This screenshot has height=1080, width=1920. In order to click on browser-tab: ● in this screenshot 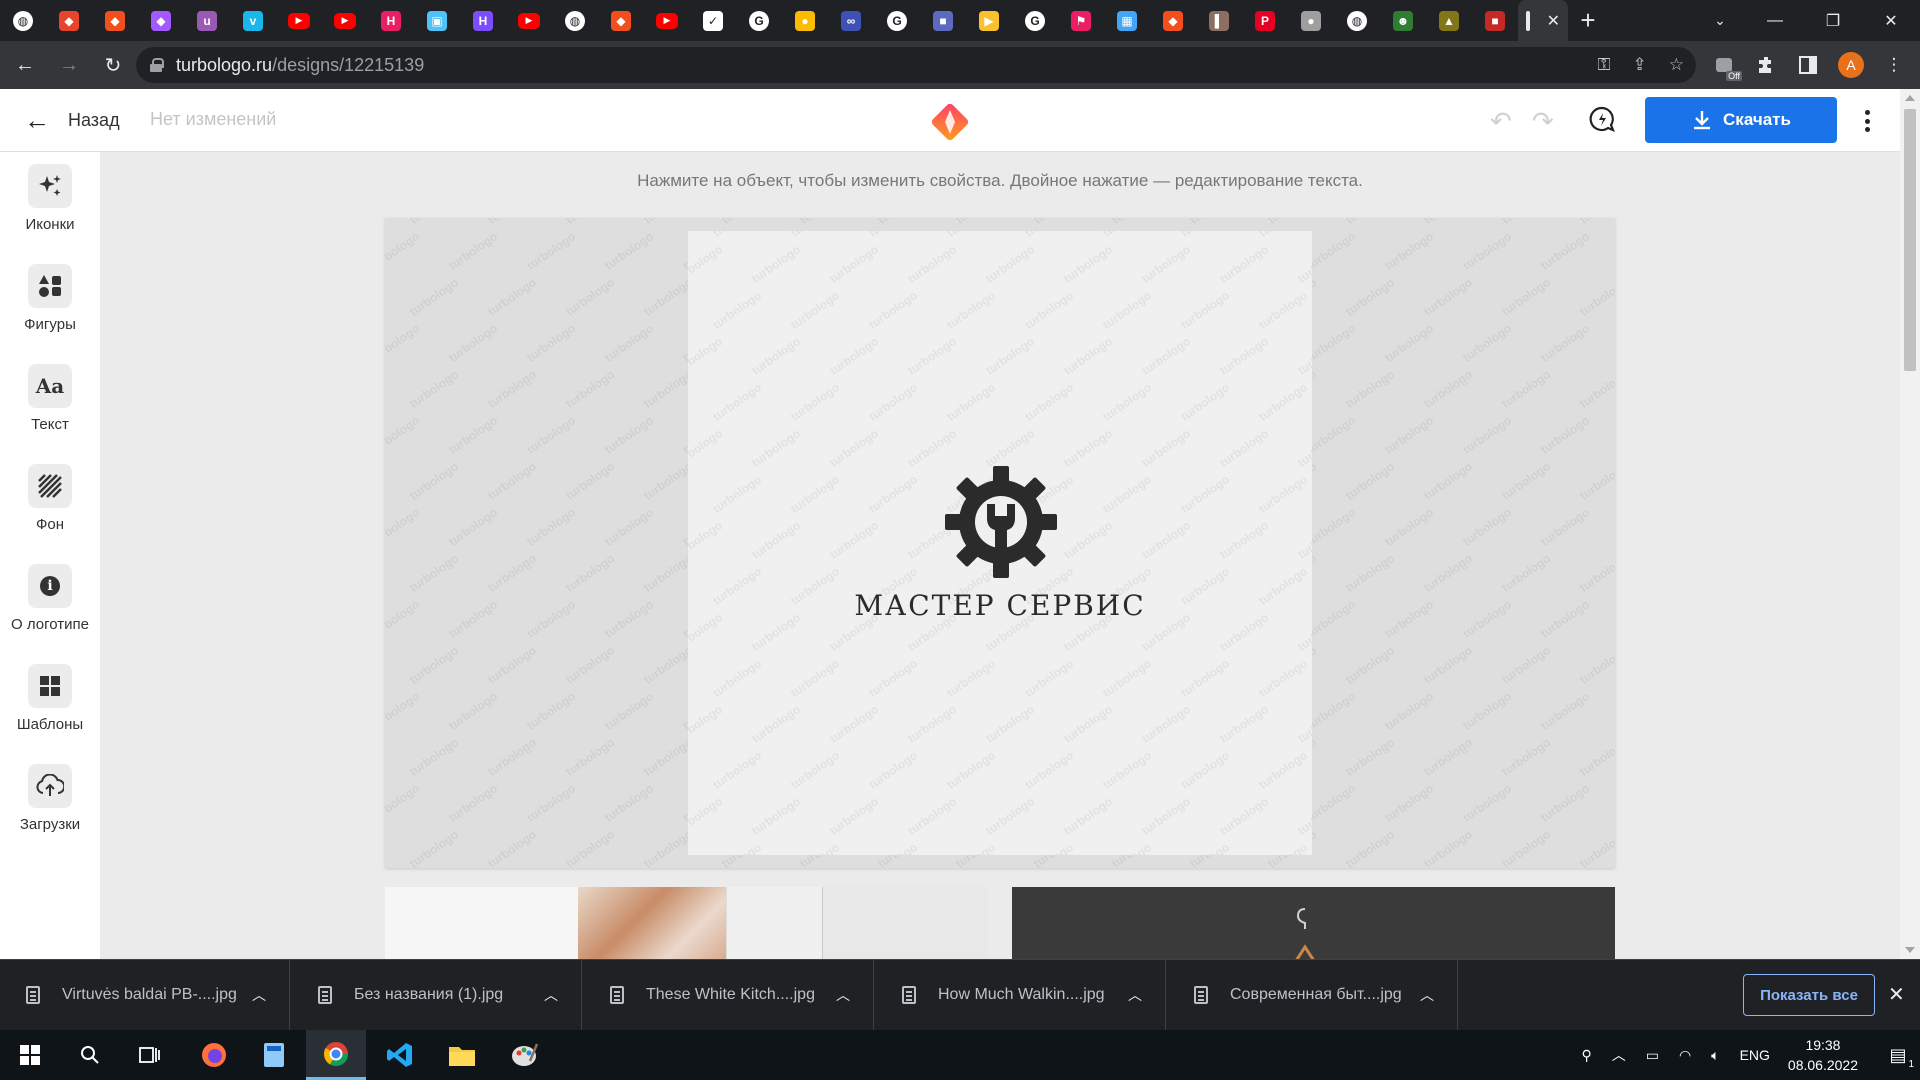, I will do `click(1311, 20)`.